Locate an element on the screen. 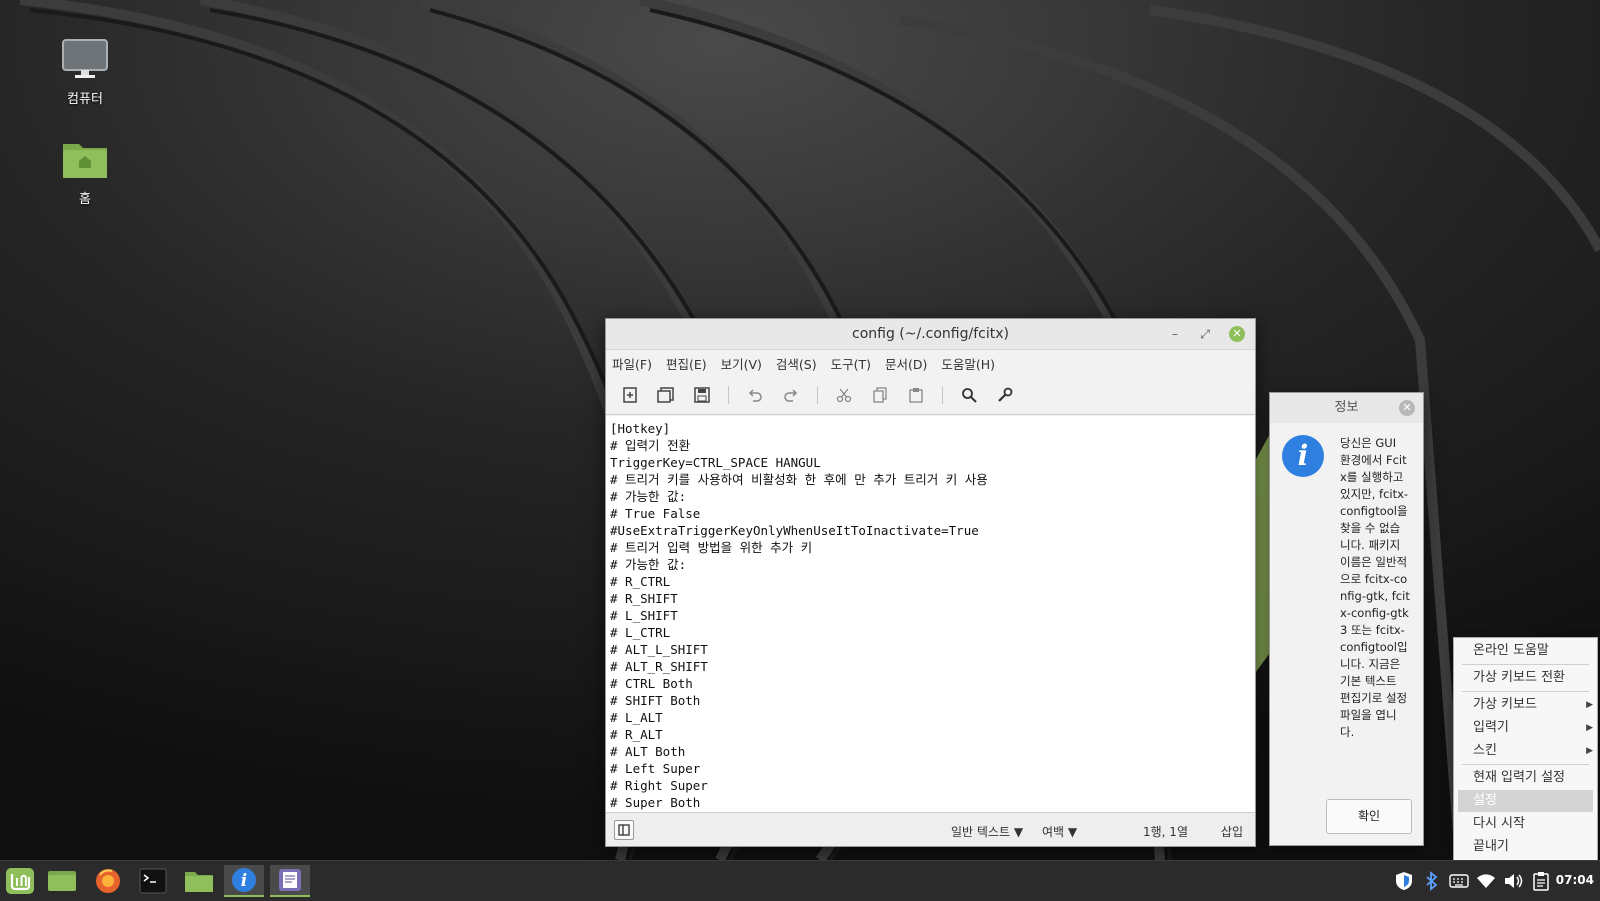  text-line: # ALT Both is located at coordinates (648, 751).